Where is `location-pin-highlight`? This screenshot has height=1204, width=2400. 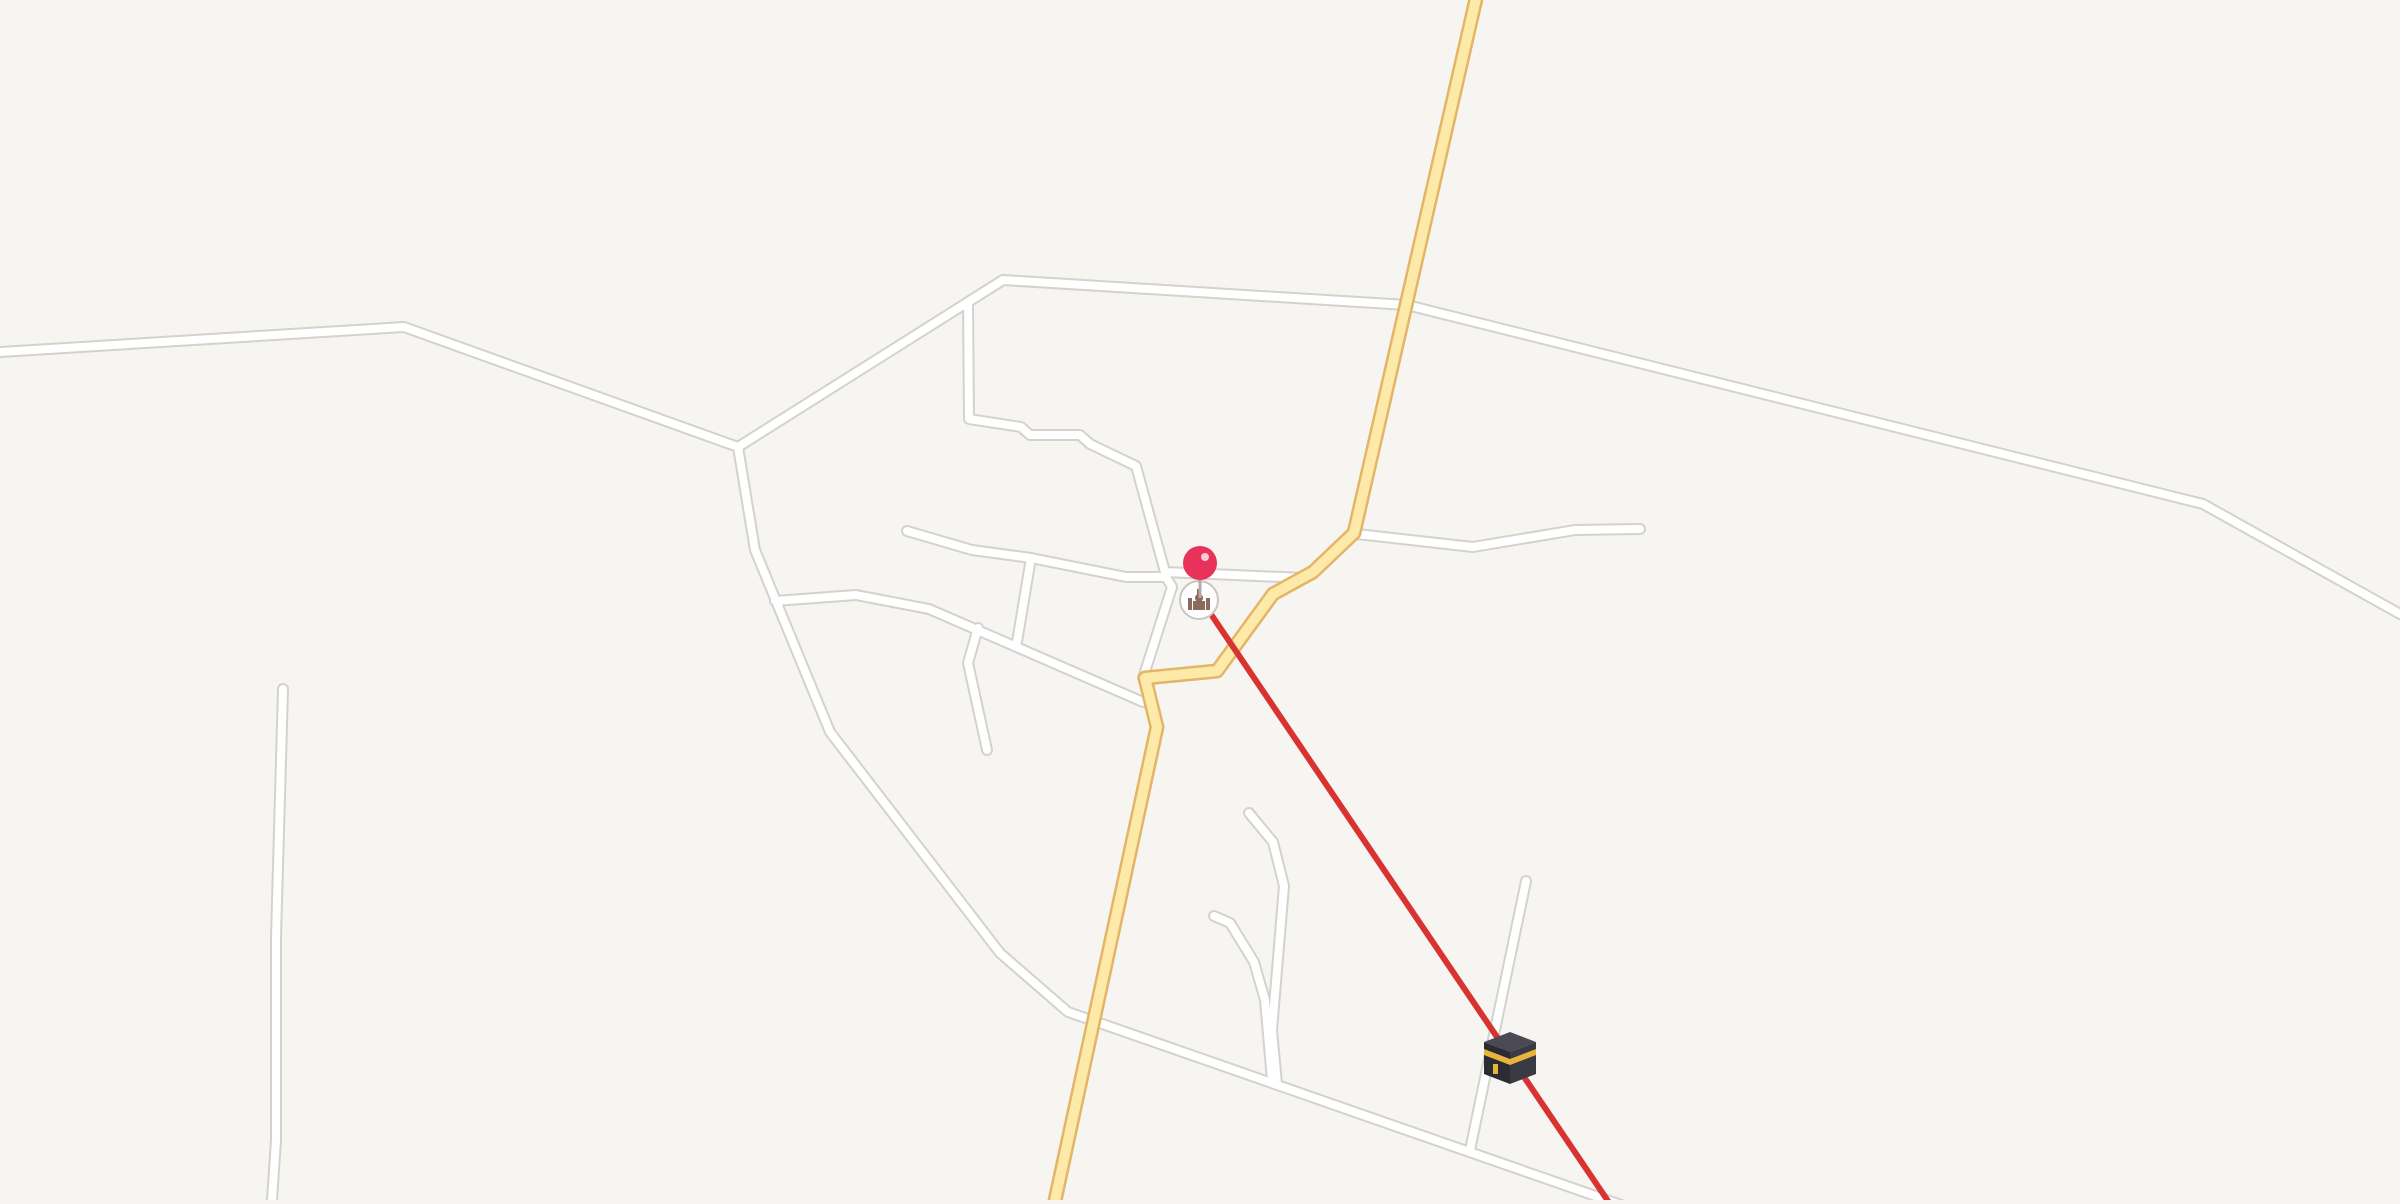
location-pin-highlight is located at coordinates (1205, 557).